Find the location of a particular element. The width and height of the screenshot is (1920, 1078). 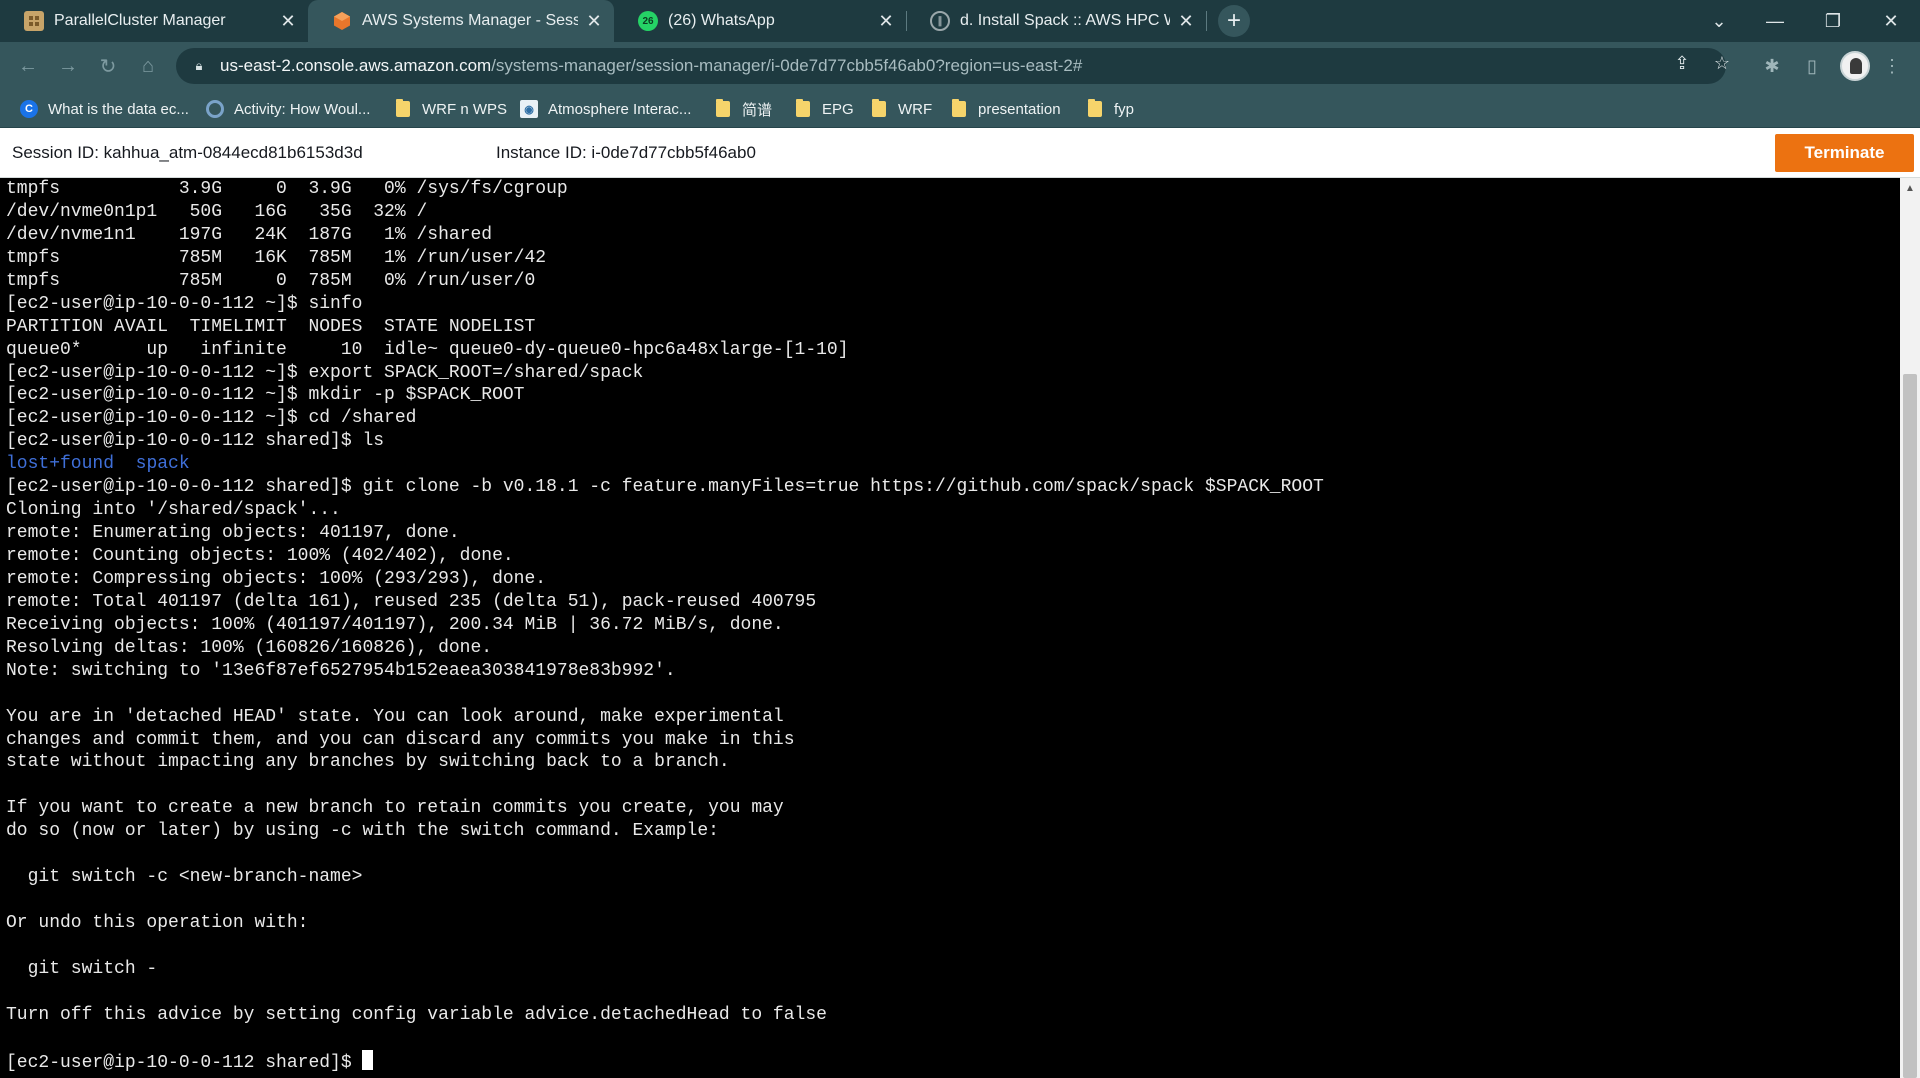

terminal-line: tmpfs 3.9G 0 3.9G 0% /sys/fs/cgroup is located at coordinates (665, 189).